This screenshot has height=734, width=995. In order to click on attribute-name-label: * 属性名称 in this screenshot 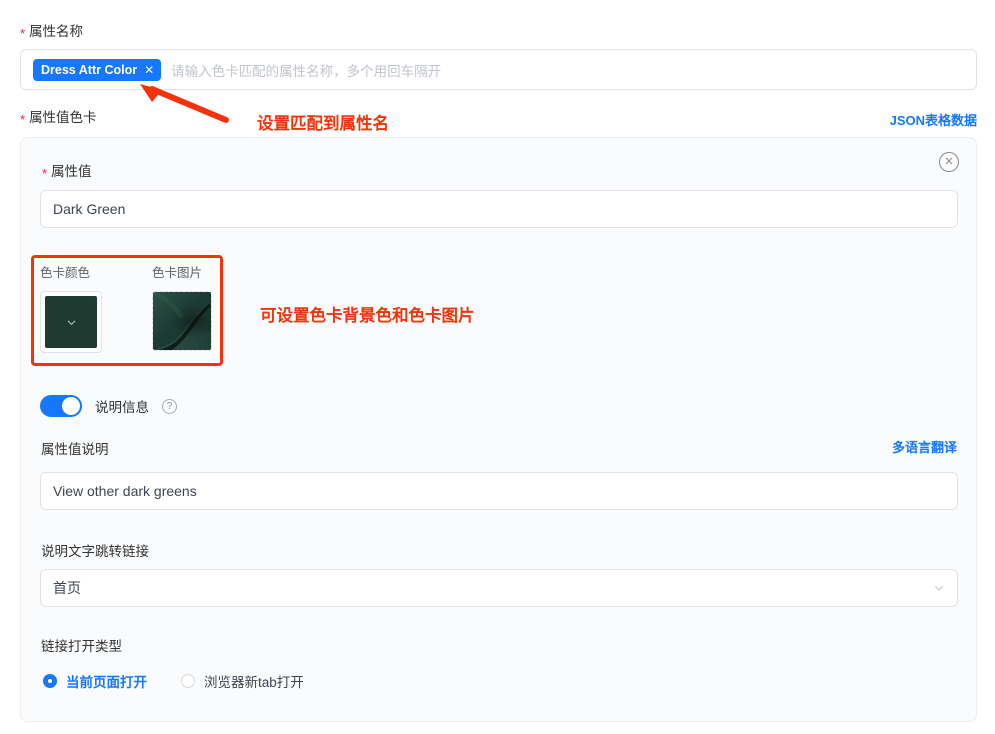, I will do `click(52, 33)`.